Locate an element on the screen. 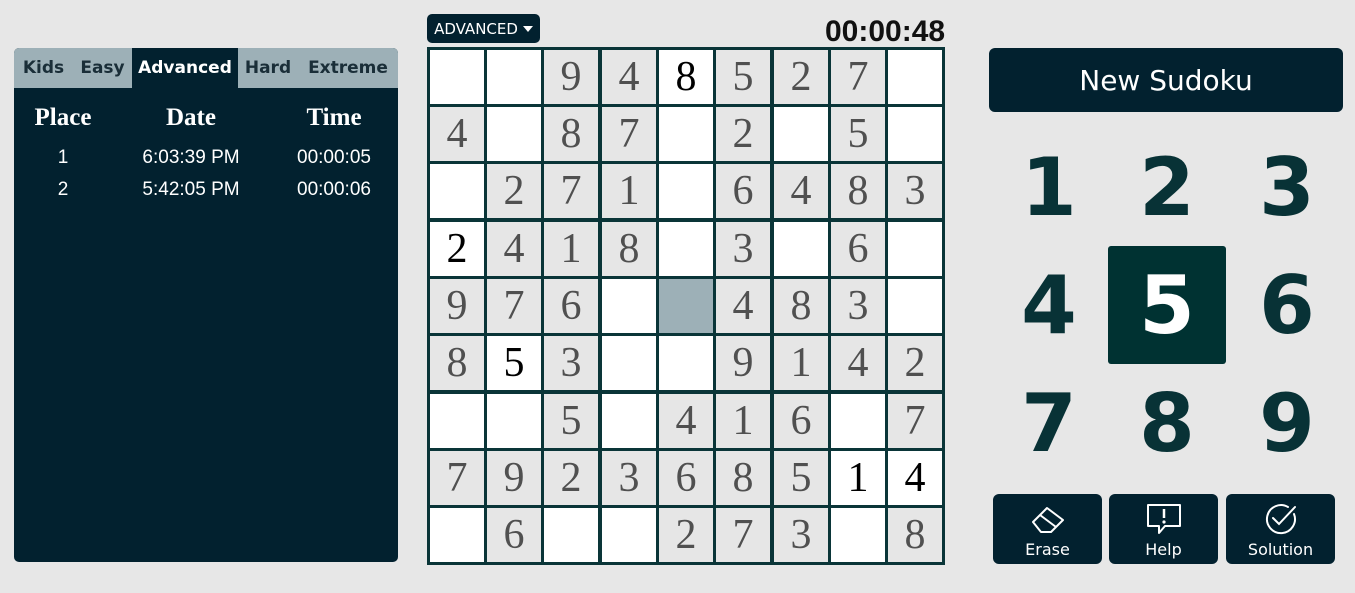 This screenshot has height=593, width=1355. tab-kids: Kids is located at coordinates (43, 68).